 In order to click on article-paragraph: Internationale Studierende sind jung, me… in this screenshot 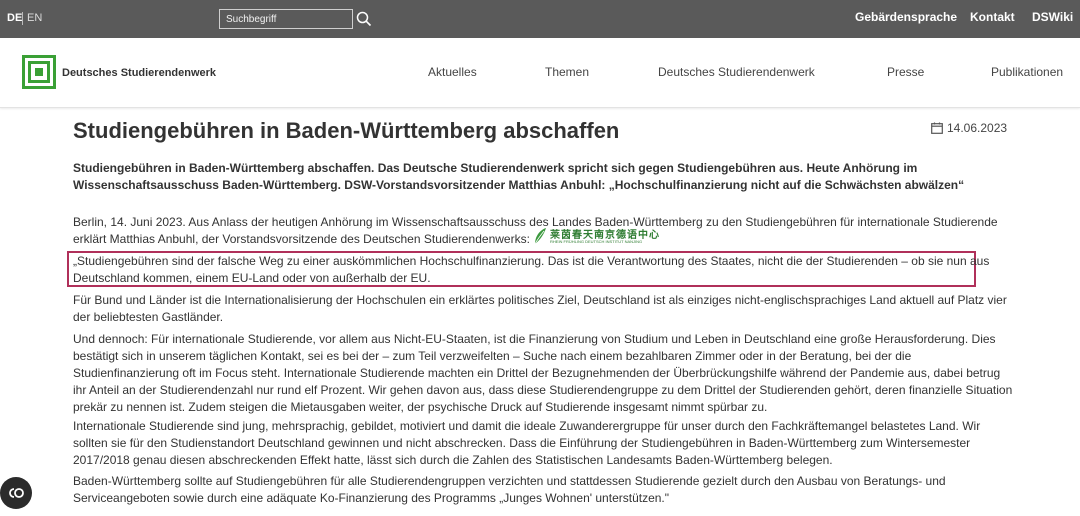, I will do `click(527, 443)`.